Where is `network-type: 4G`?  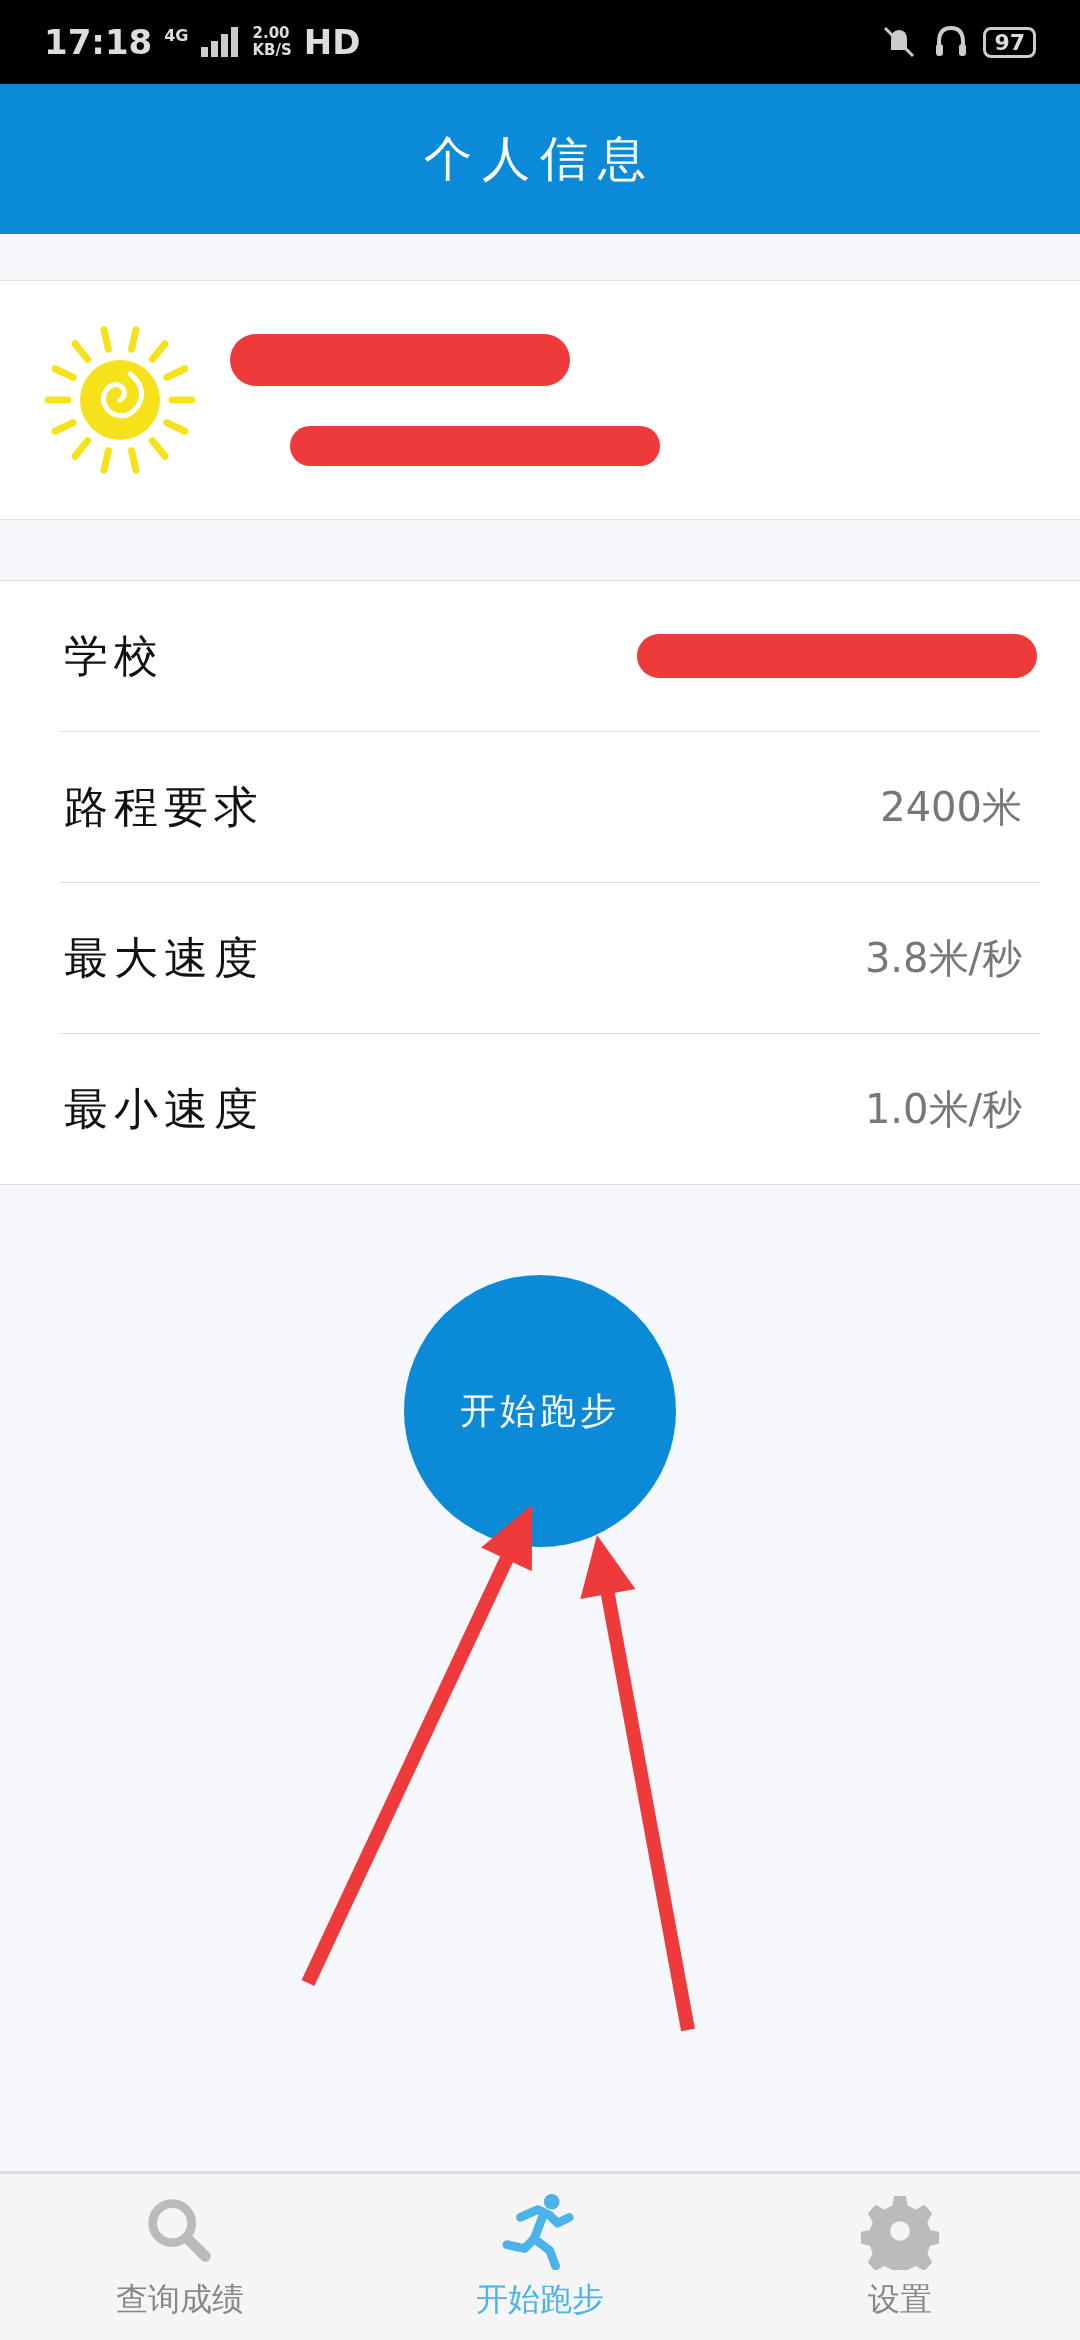 network-type: 4G is located at coordinates (176, 35).